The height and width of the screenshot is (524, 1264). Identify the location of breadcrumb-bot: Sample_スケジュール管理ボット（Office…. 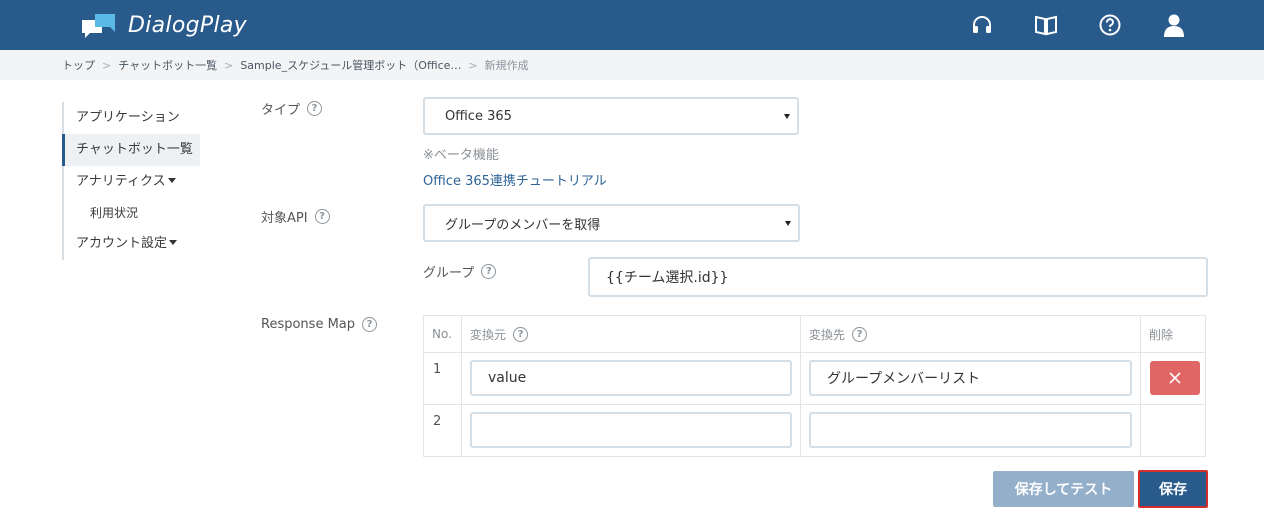
(350, 65).